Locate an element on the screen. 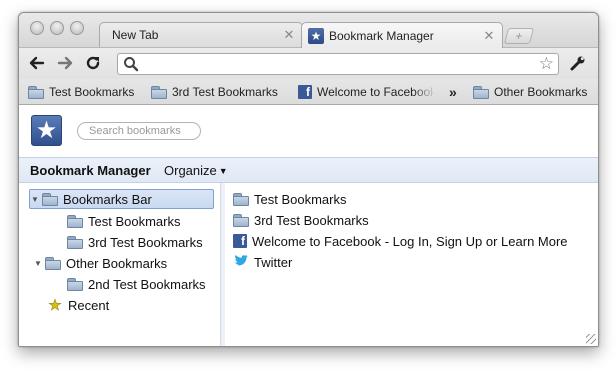  list-item: 3rd Test Bookmarks is located at coordinates (301, 220).